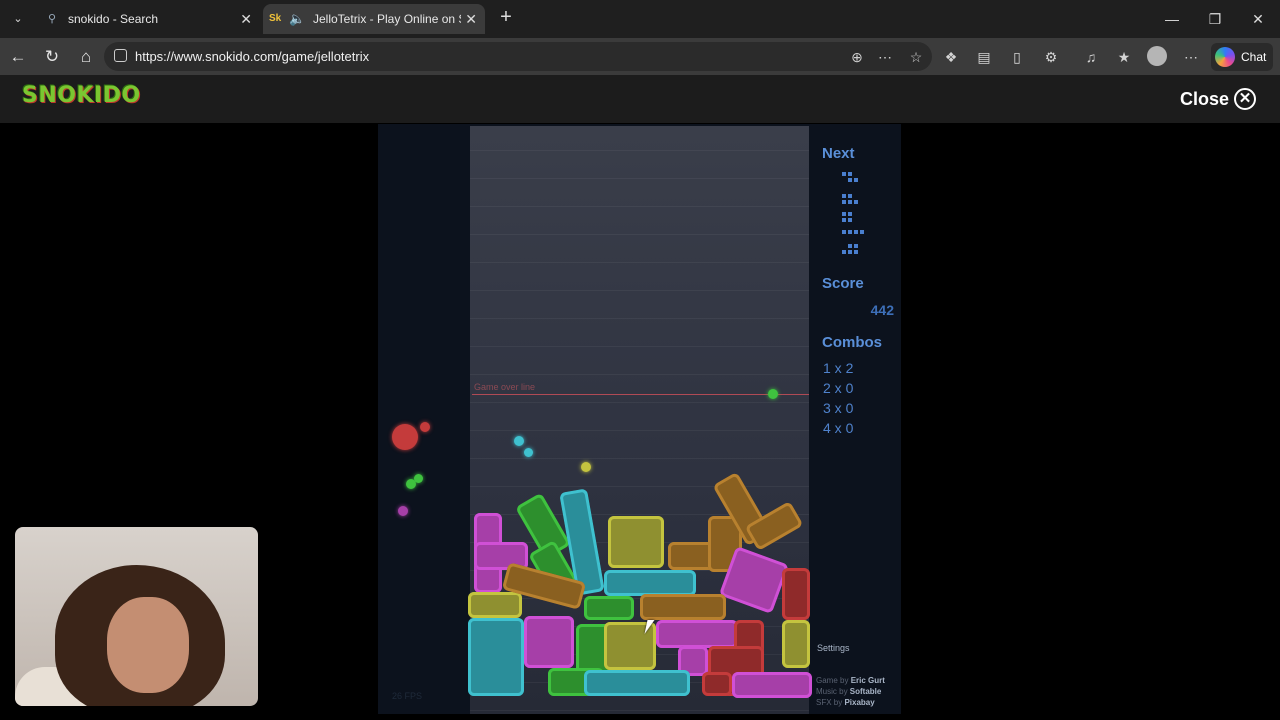  Describe the element at coordinates (717, 684) in the screenshot. I see `jelly-block-red` at that location.